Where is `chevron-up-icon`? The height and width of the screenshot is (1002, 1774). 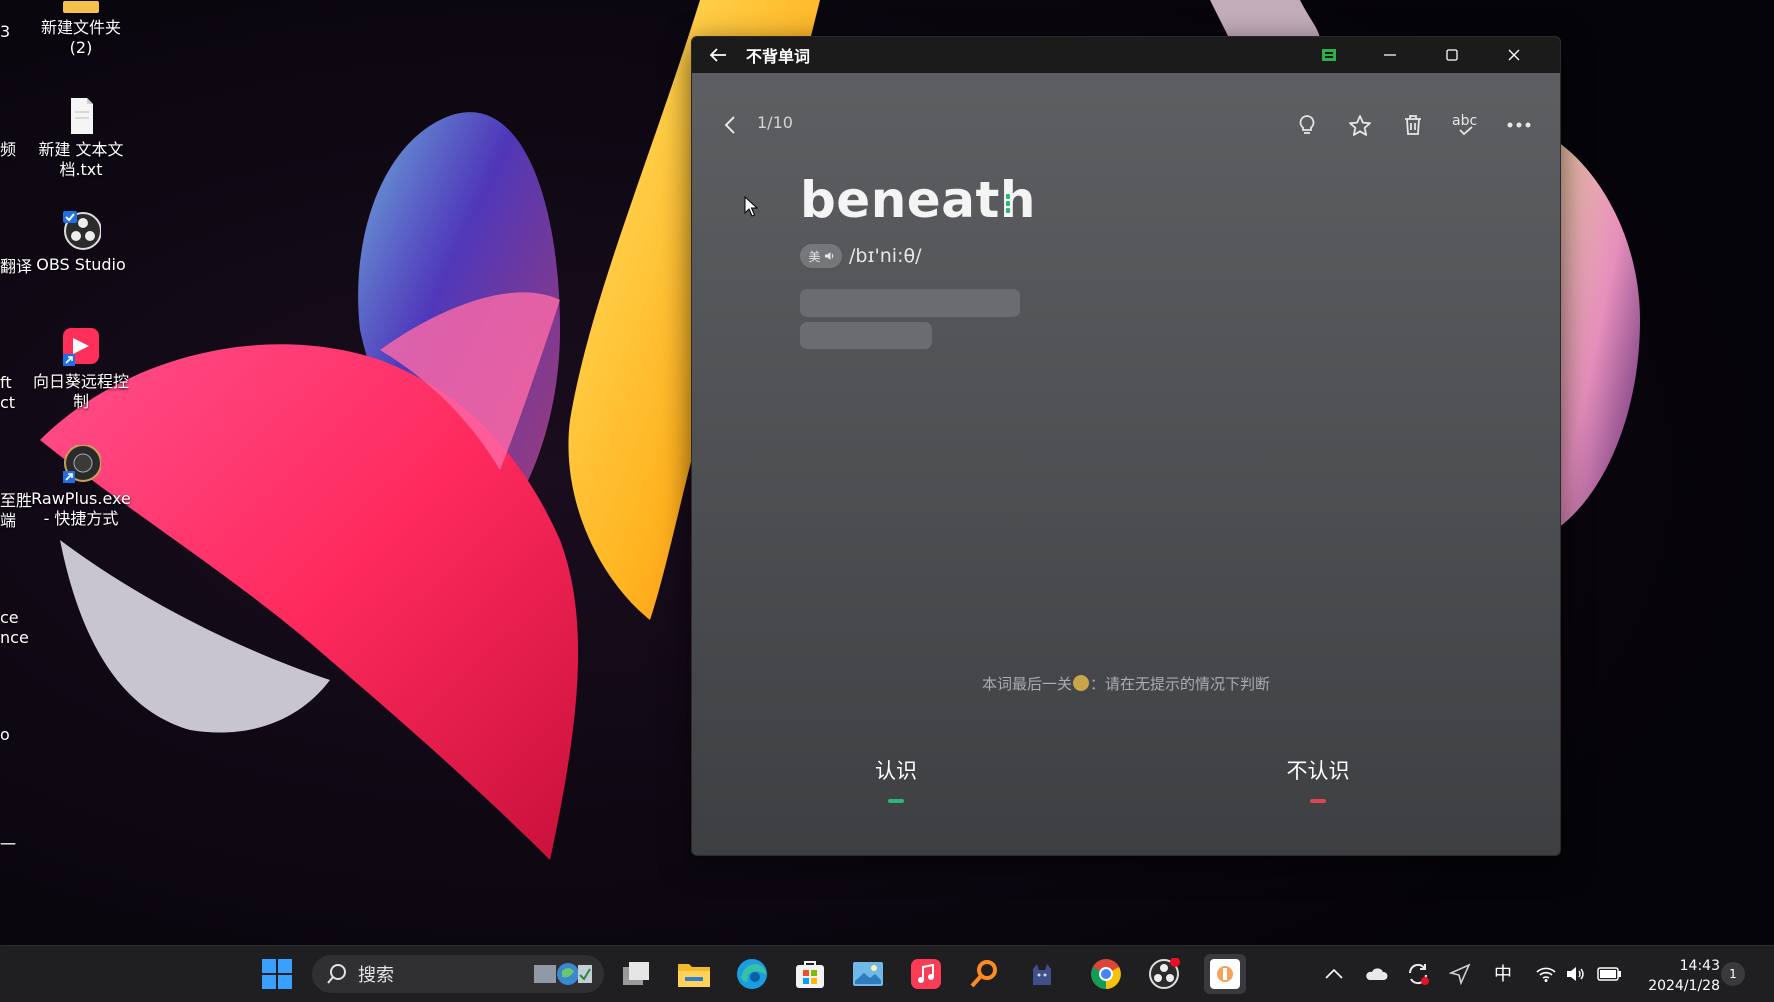
chevron-up-icon is located at coordinates (1334, 974).